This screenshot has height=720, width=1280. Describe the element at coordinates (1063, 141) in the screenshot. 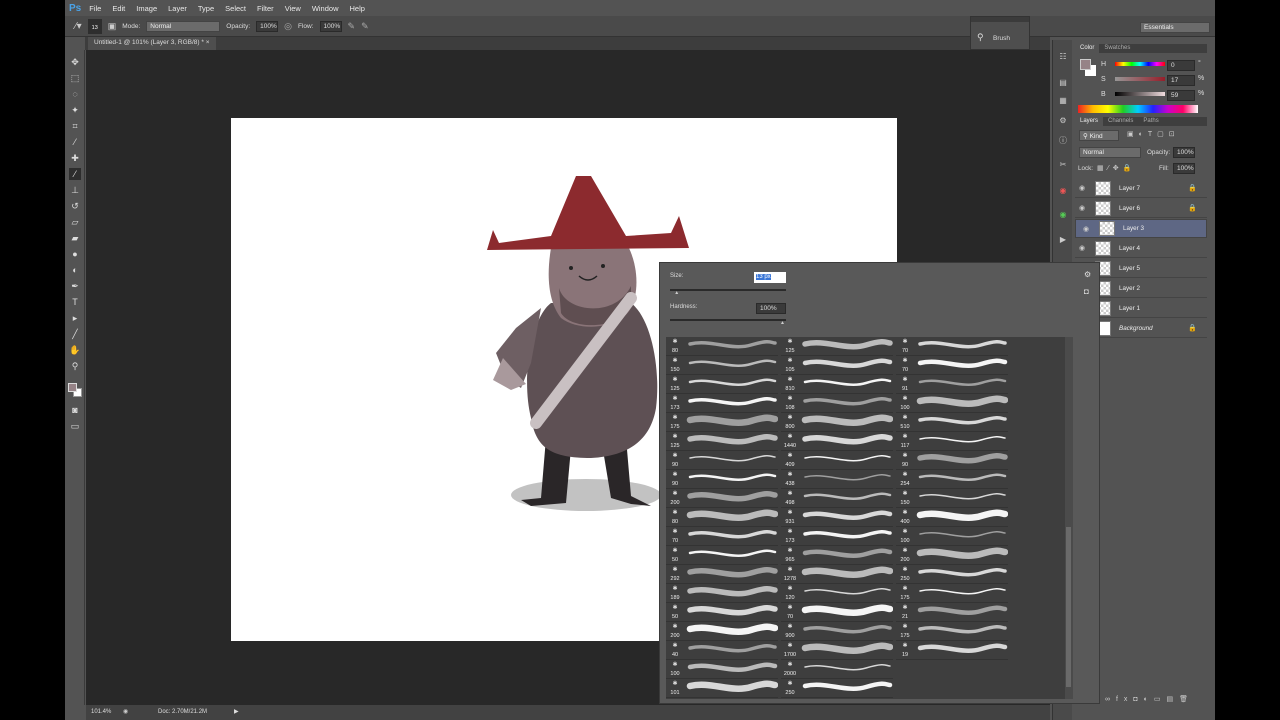

I see `info-icon: ⓘ` at that location.